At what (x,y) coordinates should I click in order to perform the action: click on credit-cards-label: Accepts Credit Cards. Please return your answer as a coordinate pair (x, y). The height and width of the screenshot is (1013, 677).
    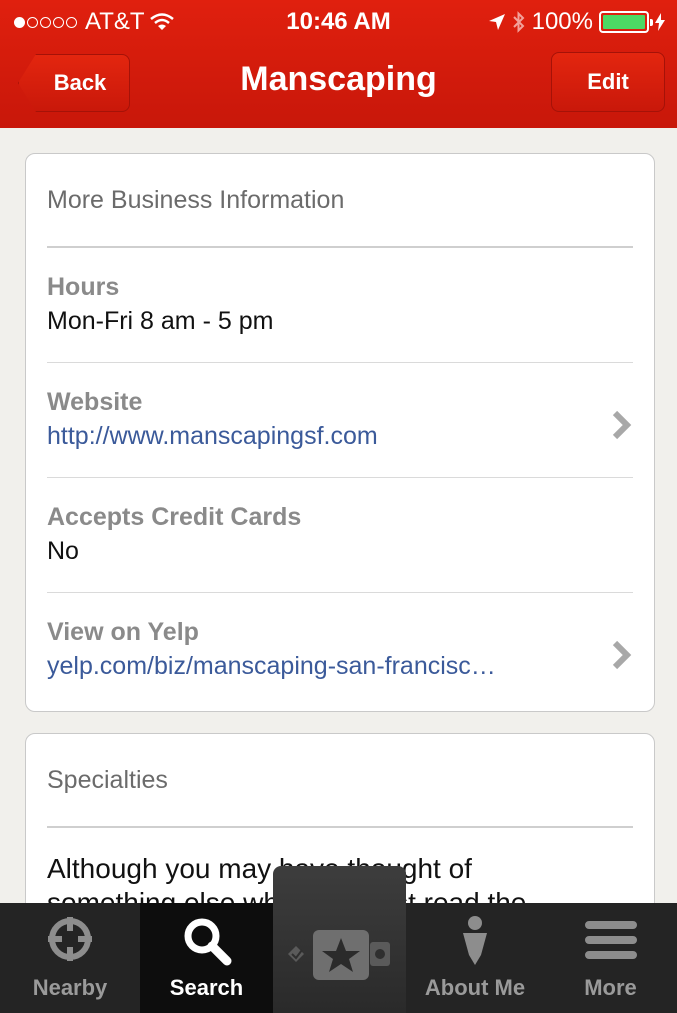
    Looking at the image, I should click on (174, 517).